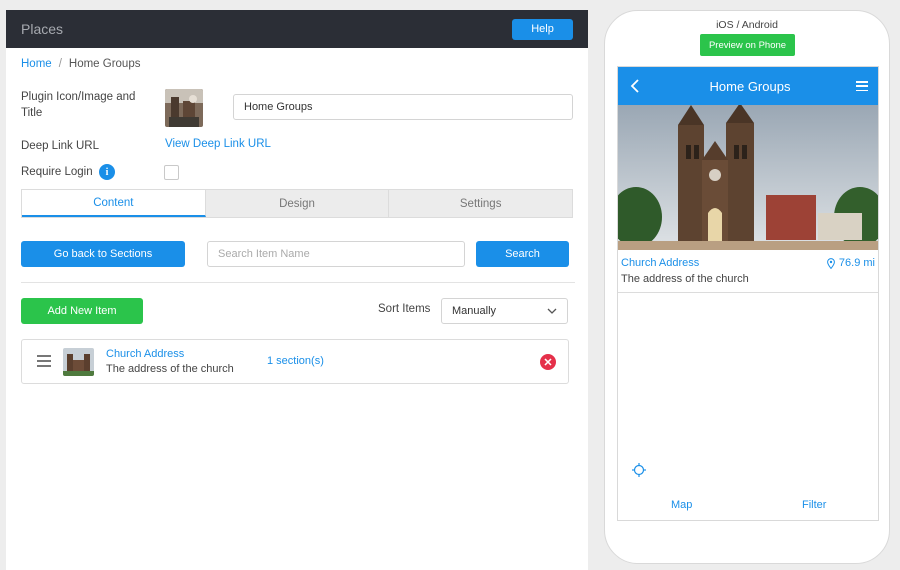 This screenshot has height=570, width=900. What do you see at coordinates (336, 254) in the screenshot?
I see `search-input: Search Item Name` at bounding box center [336, 254].